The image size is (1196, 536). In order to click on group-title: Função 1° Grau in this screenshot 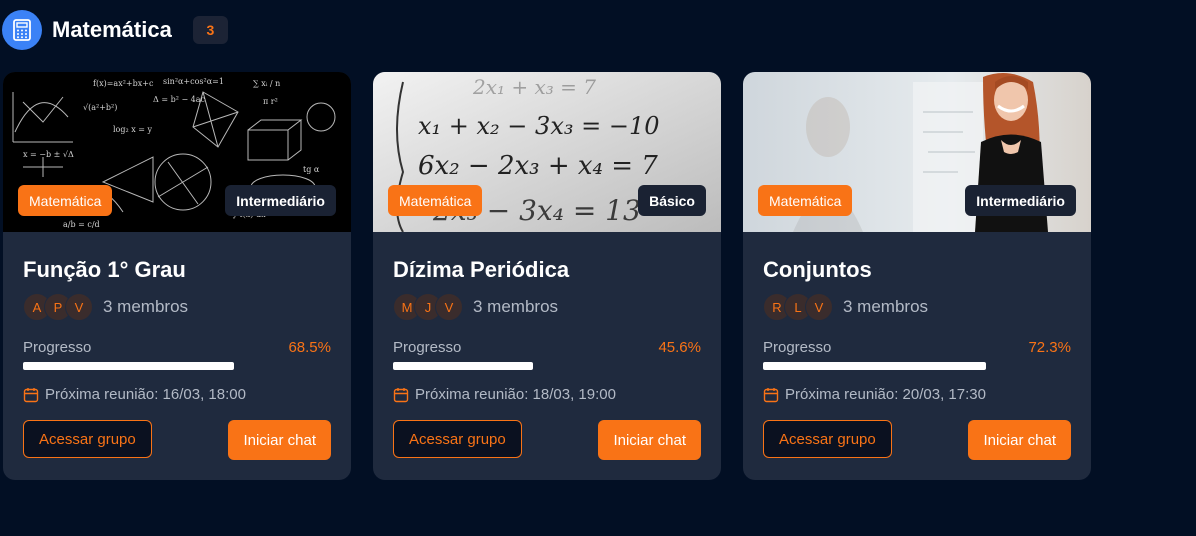, I will do `click(104, 269)`.